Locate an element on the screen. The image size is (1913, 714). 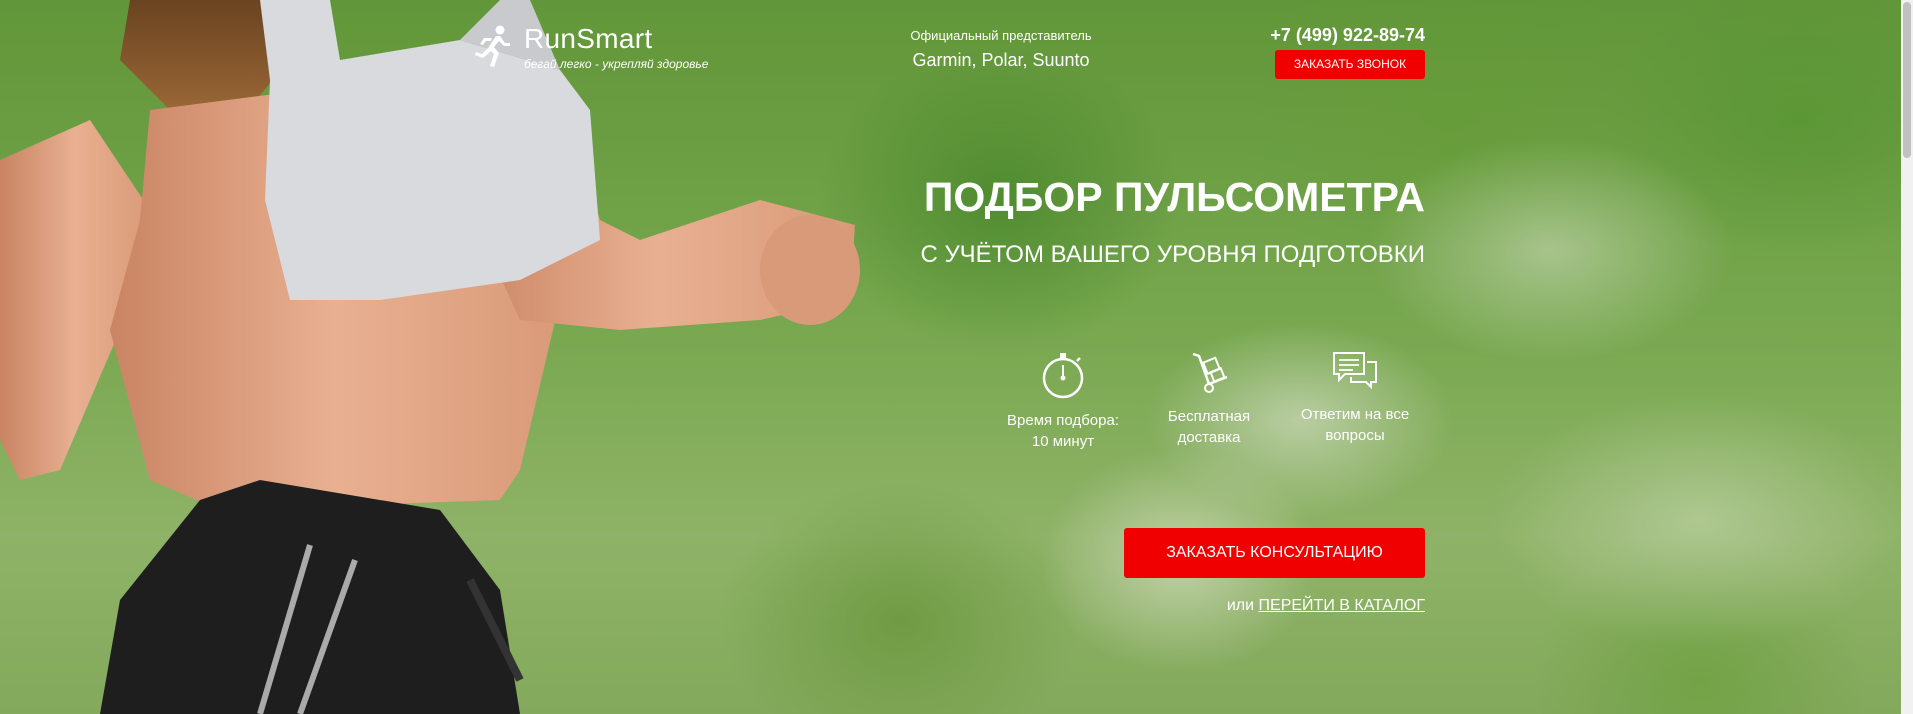
feature-line-2: 10 минут is located at coordinates (1063, 441).